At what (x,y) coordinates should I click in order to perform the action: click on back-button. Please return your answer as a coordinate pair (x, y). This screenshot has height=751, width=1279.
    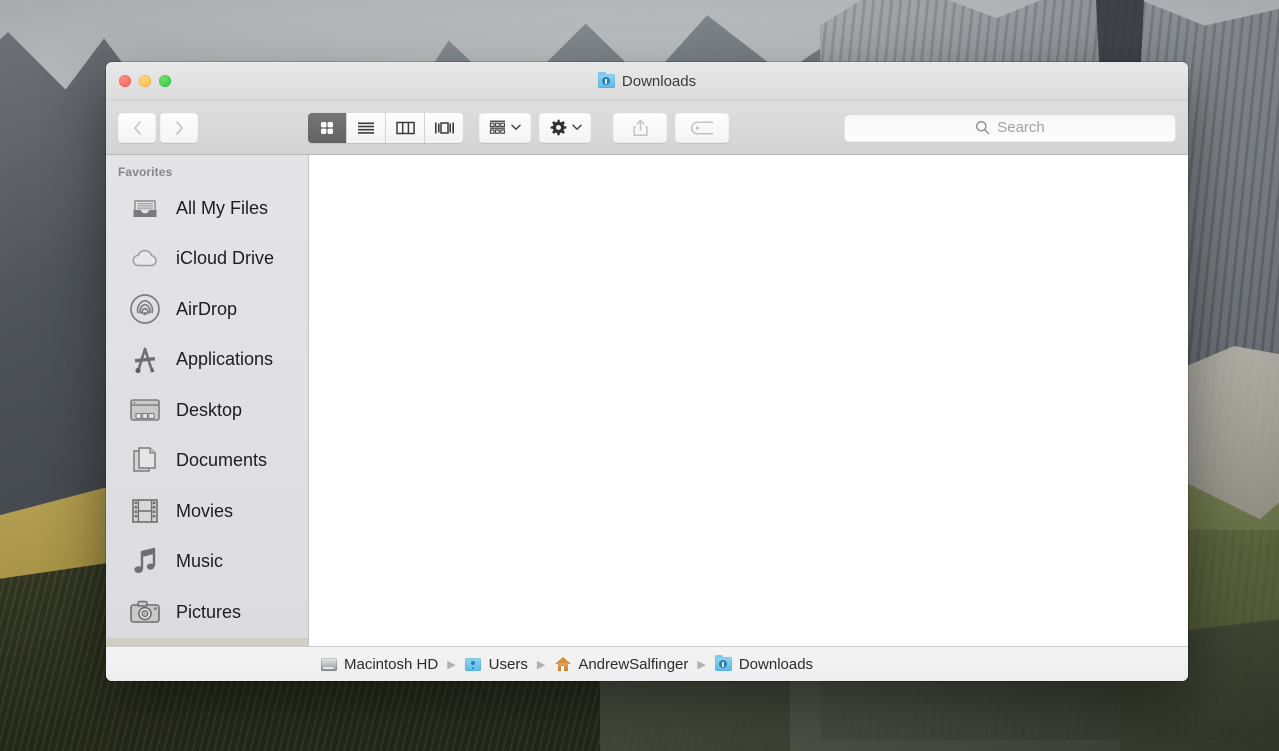
    Looking at the image, I should click on (137, 127).